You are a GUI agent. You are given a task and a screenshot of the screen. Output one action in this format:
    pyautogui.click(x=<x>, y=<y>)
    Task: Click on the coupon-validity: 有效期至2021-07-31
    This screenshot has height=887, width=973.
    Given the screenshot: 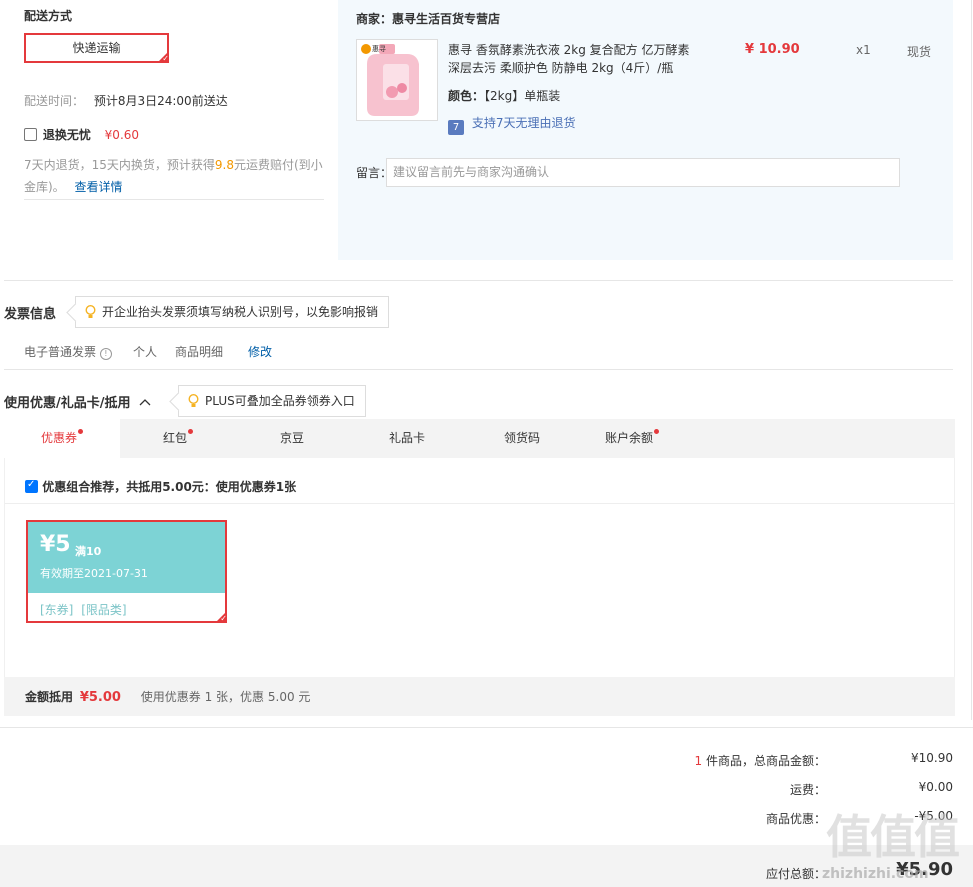 What is the action you would take?
    pyautogui.click(x=94, y=573)
    